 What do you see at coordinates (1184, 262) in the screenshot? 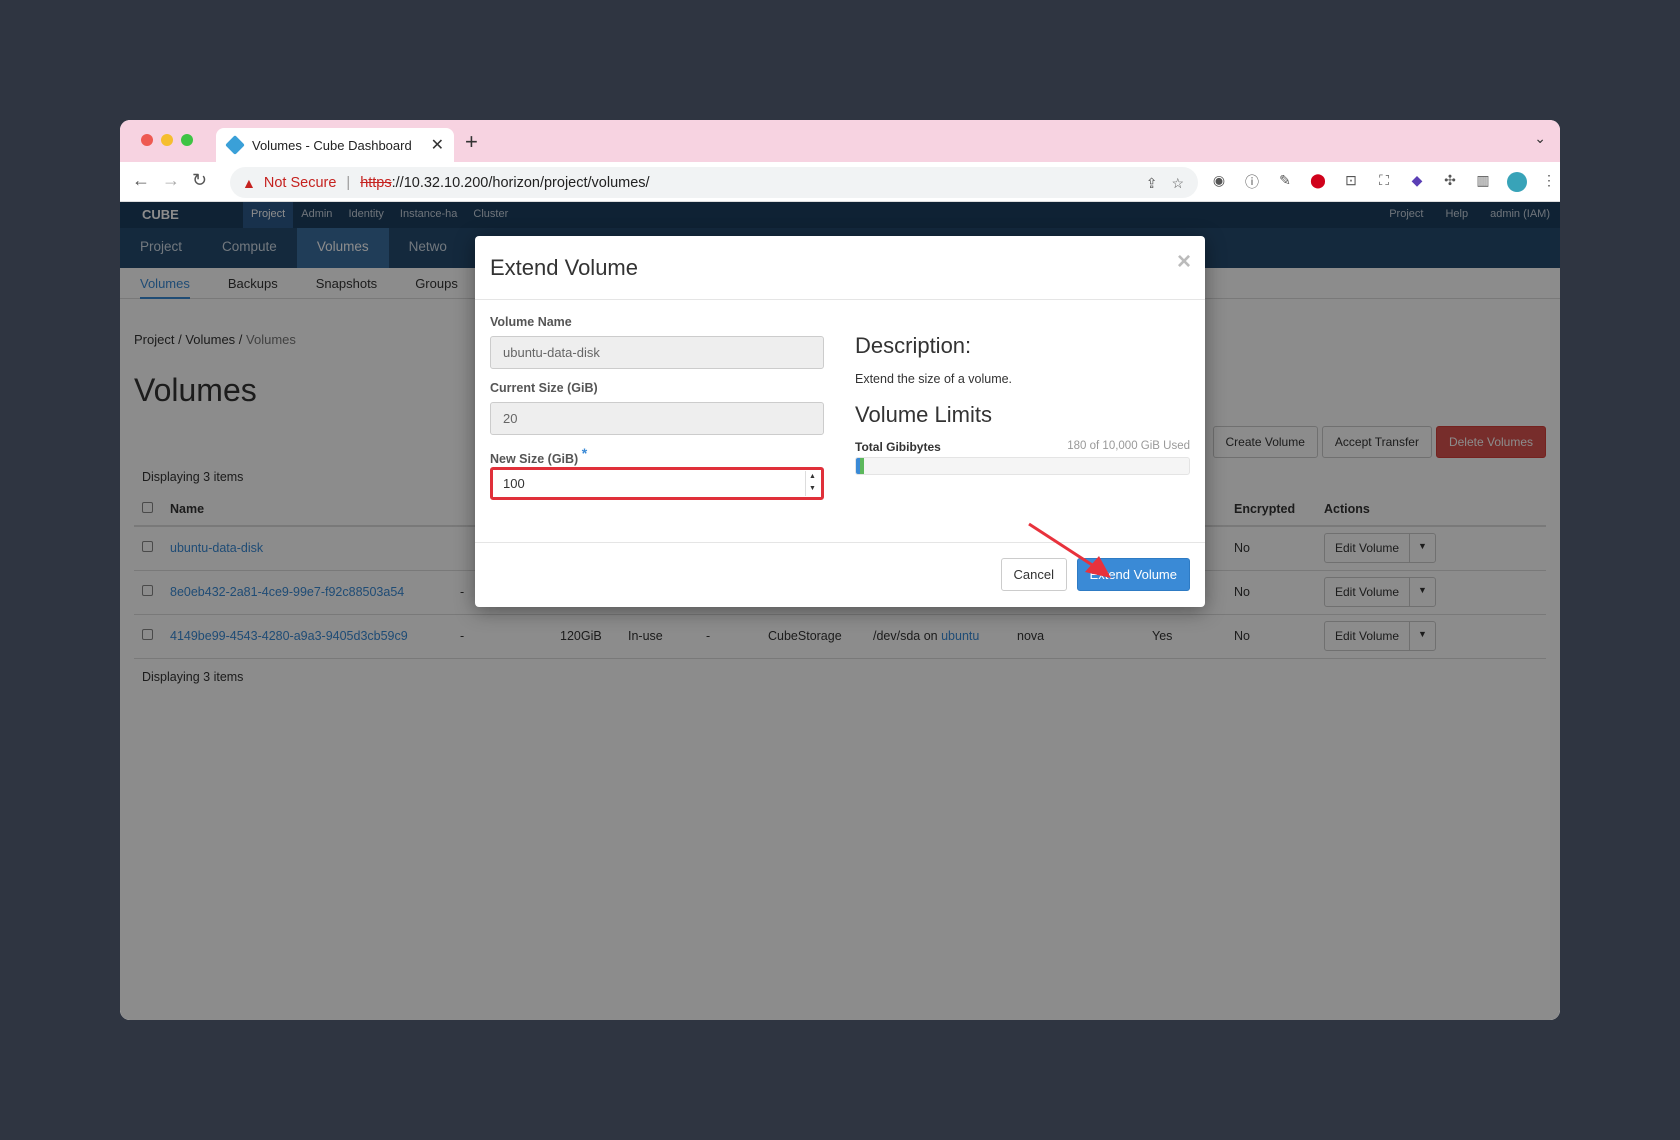
I see `close-icon: ×` at bounding box center [1184, 262].